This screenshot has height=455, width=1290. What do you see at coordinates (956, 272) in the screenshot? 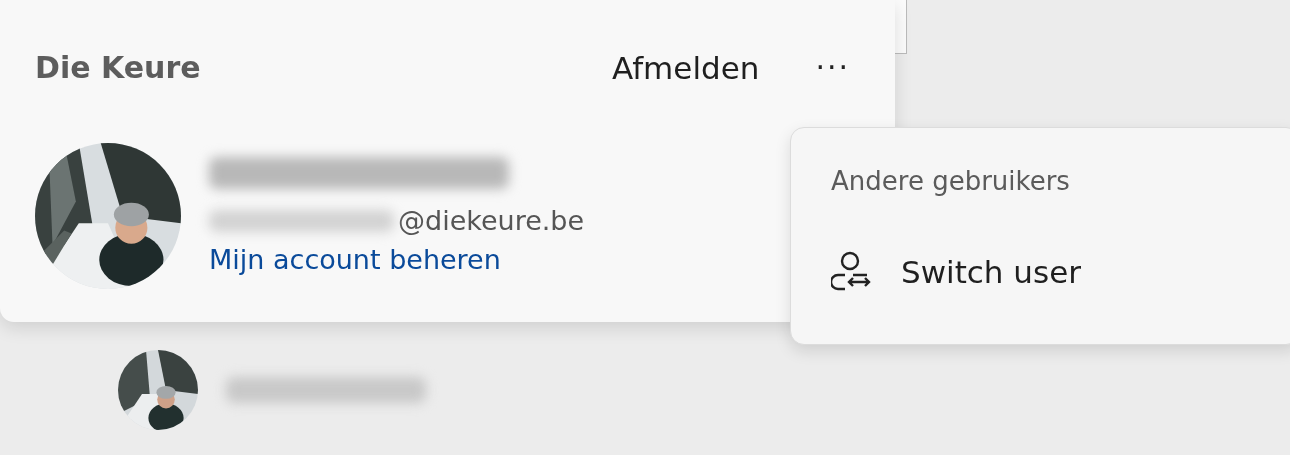
I see `switch-user-item: Switch user` at bounding box center [956, 272].